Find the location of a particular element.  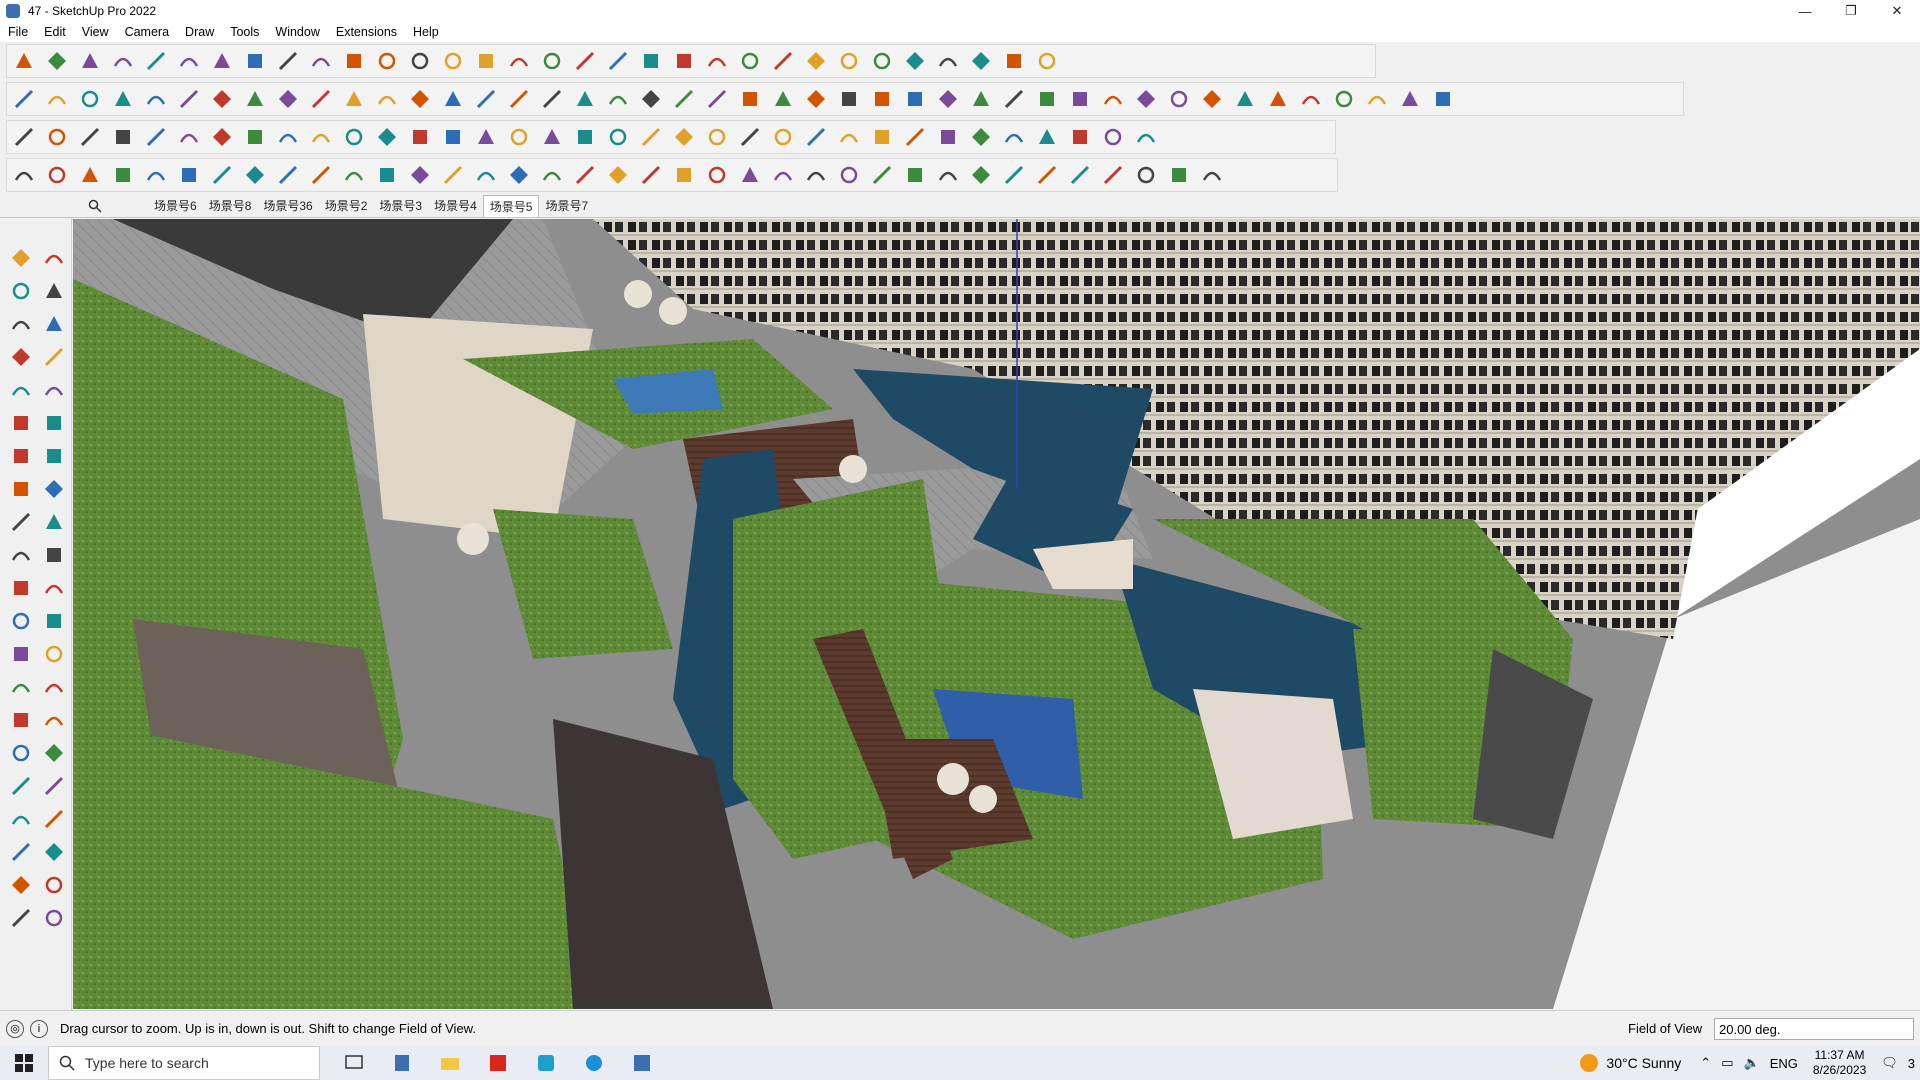

lock-icon is located at coordinates (914, 137).